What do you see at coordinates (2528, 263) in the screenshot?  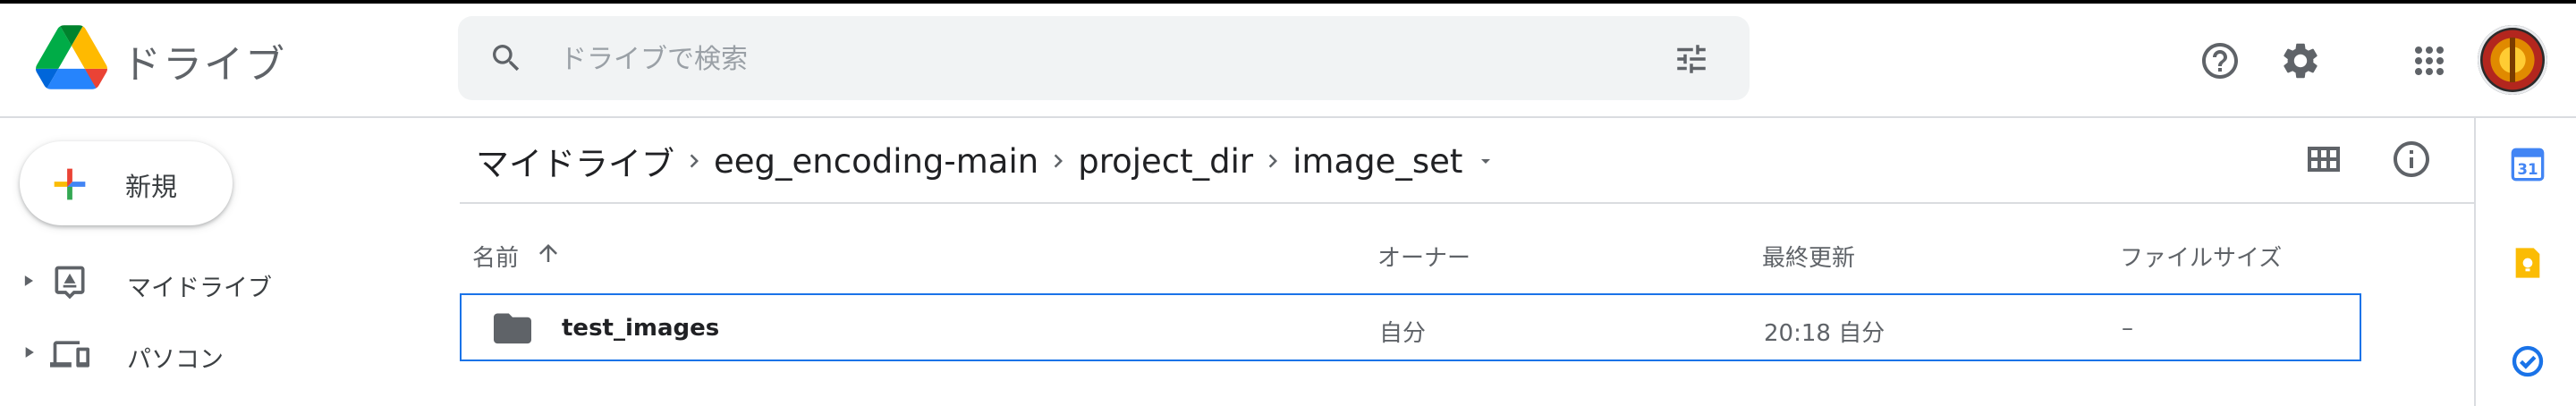 I see `keep-icon` at bounding box center [2528, 263].